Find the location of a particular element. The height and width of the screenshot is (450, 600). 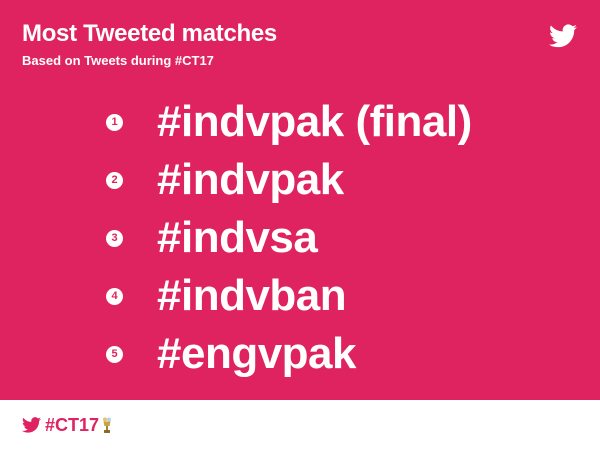

rank-badge: 1 is located at coordinates (114, 122).